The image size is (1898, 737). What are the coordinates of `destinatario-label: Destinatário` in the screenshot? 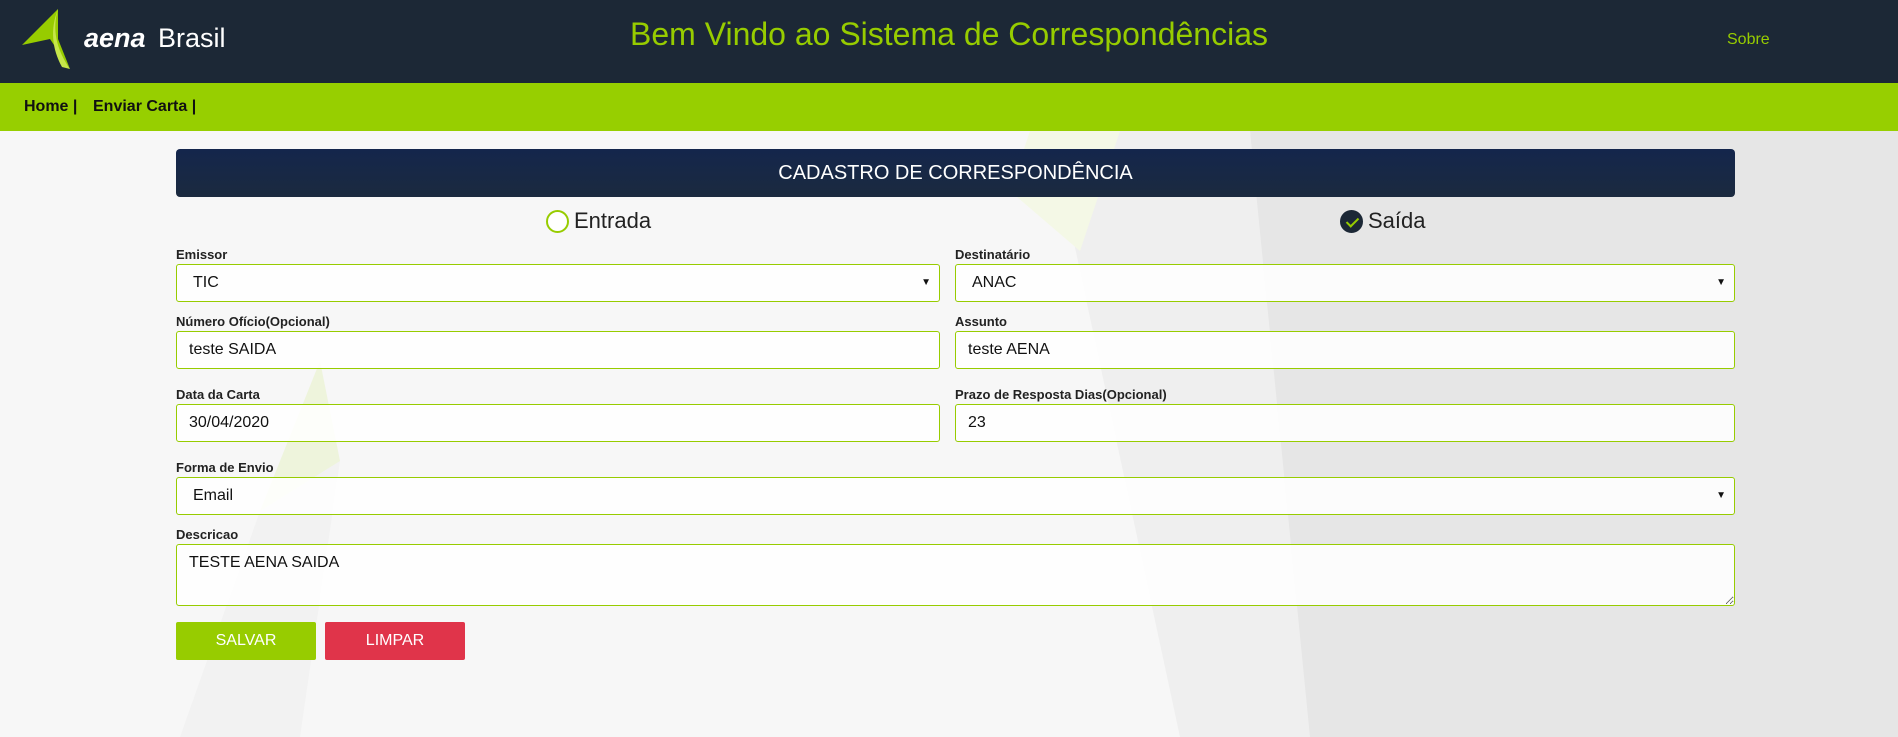 It's located at (993, 254).